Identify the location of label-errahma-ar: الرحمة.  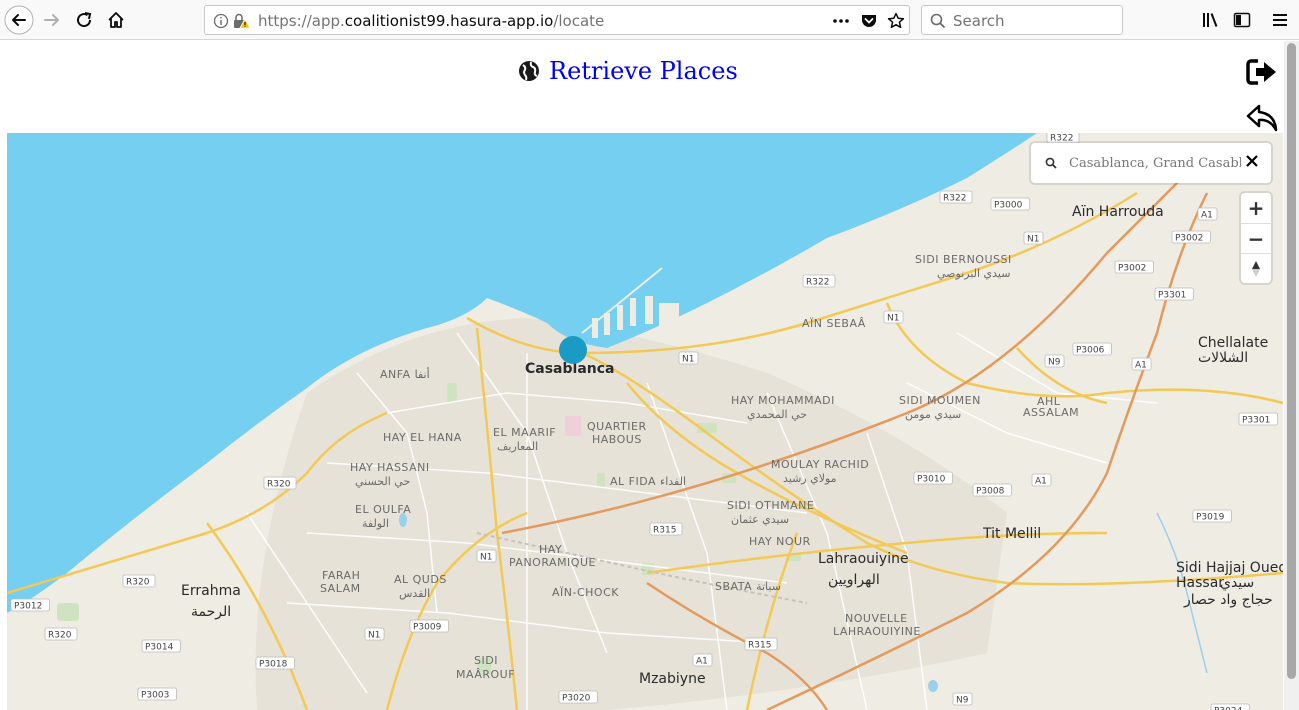
(211, 612).